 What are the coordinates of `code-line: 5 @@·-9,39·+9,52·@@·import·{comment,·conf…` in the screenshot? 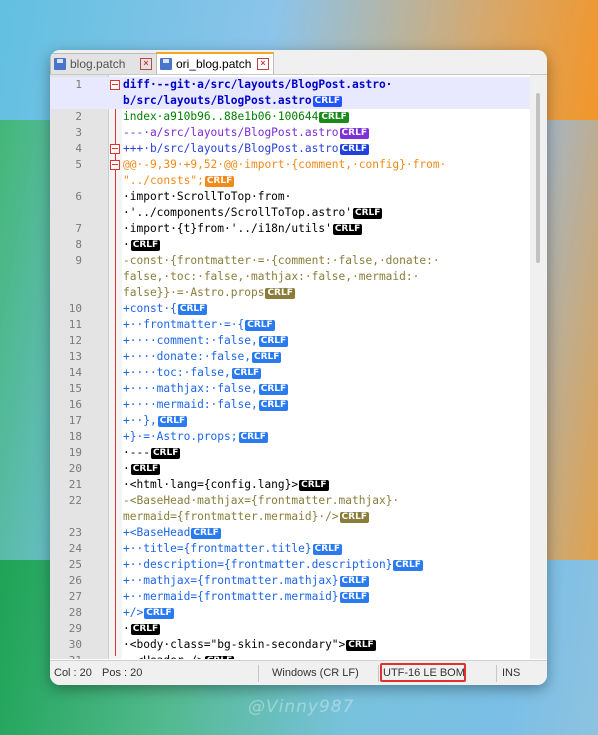 It's located at (290, 165).